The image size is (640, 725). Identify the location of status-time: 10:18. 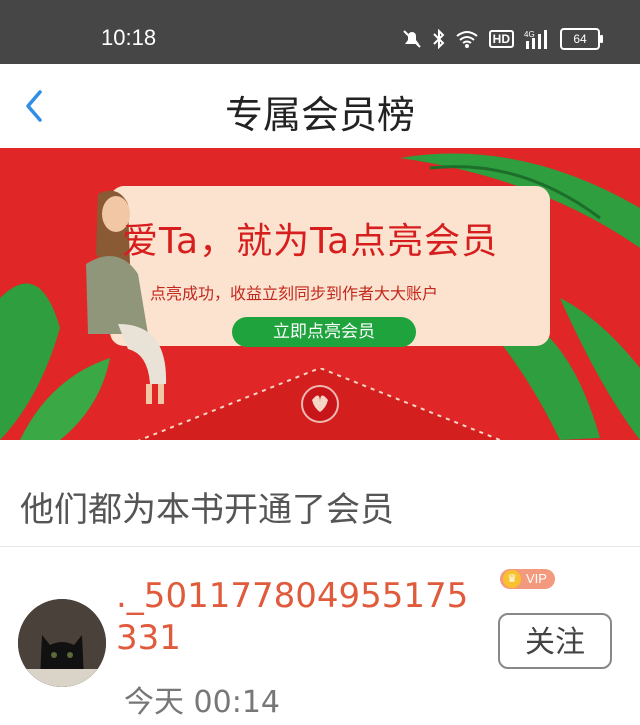
(129, 37).